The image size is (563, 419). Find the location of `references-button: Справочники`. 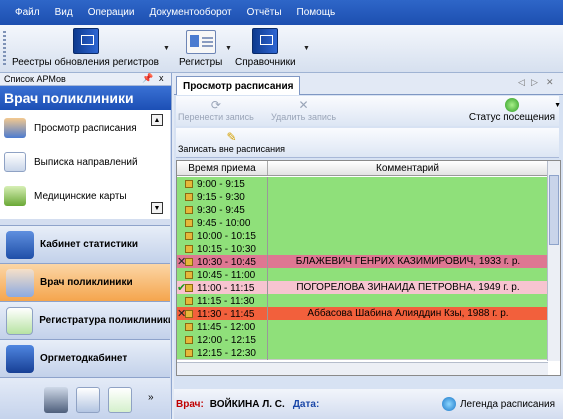

references-button: Справочники is located at coordinates (265, 48).